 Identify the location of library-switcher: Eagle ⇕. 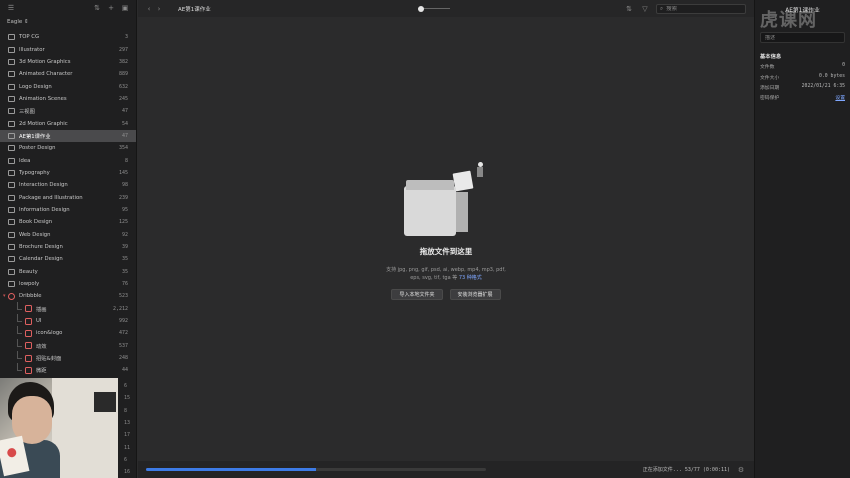
(68, 22).